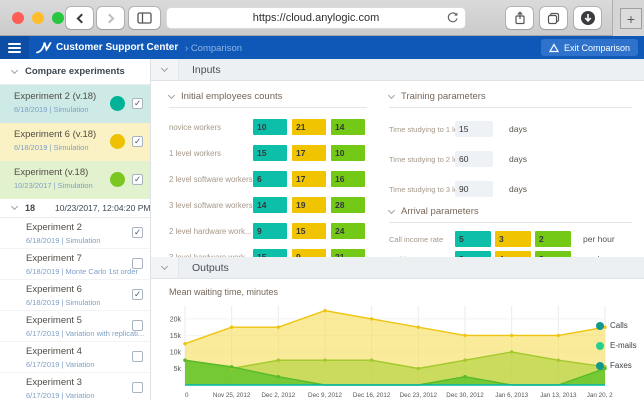  Describe the element at coordinates (618, 365) in the screenshot. I see `legend-item: Faxes` at that location.